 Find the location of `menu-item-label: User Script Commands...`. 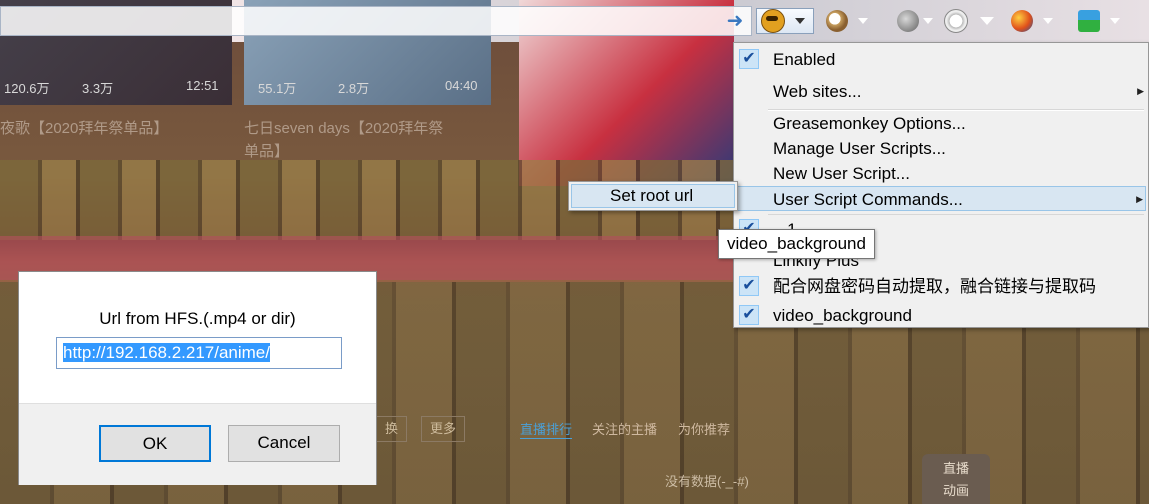

menu-item-label: User Script Commands... is located at coordinates (868, 199).